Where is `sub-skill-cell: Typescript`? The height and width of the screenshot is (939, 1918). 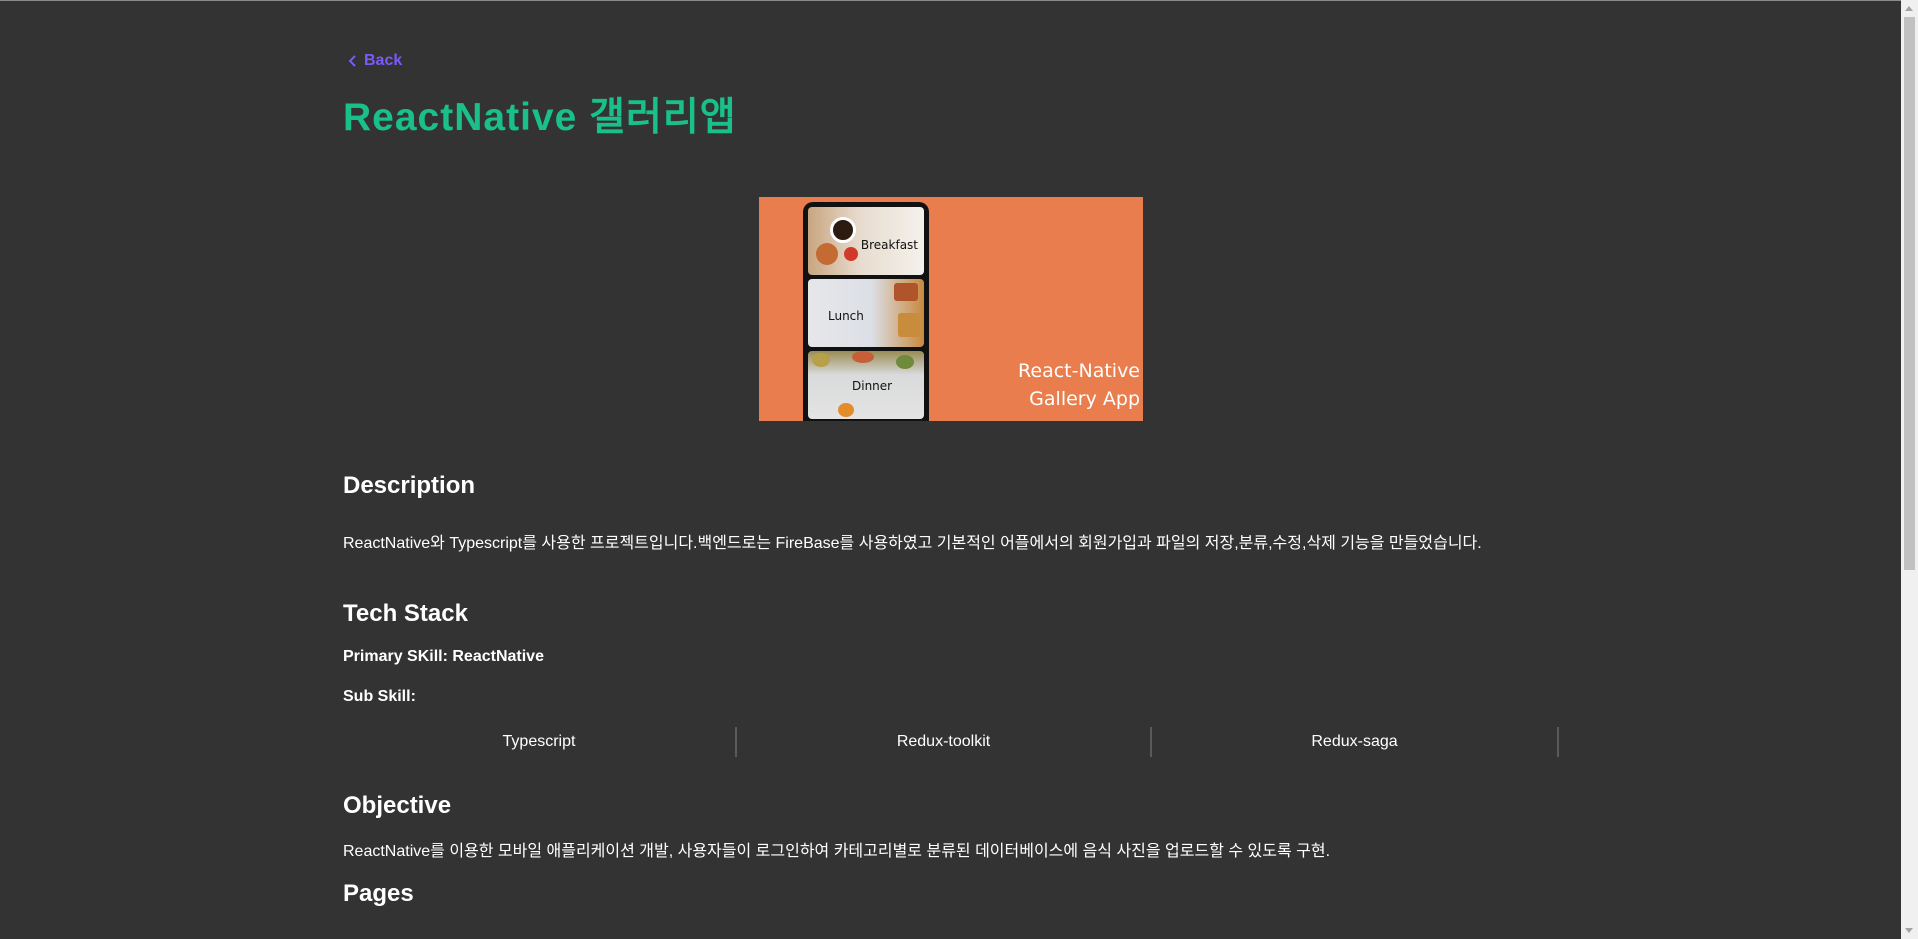 sub-skill-cell: Typescript is located at coordinates (540, 742).